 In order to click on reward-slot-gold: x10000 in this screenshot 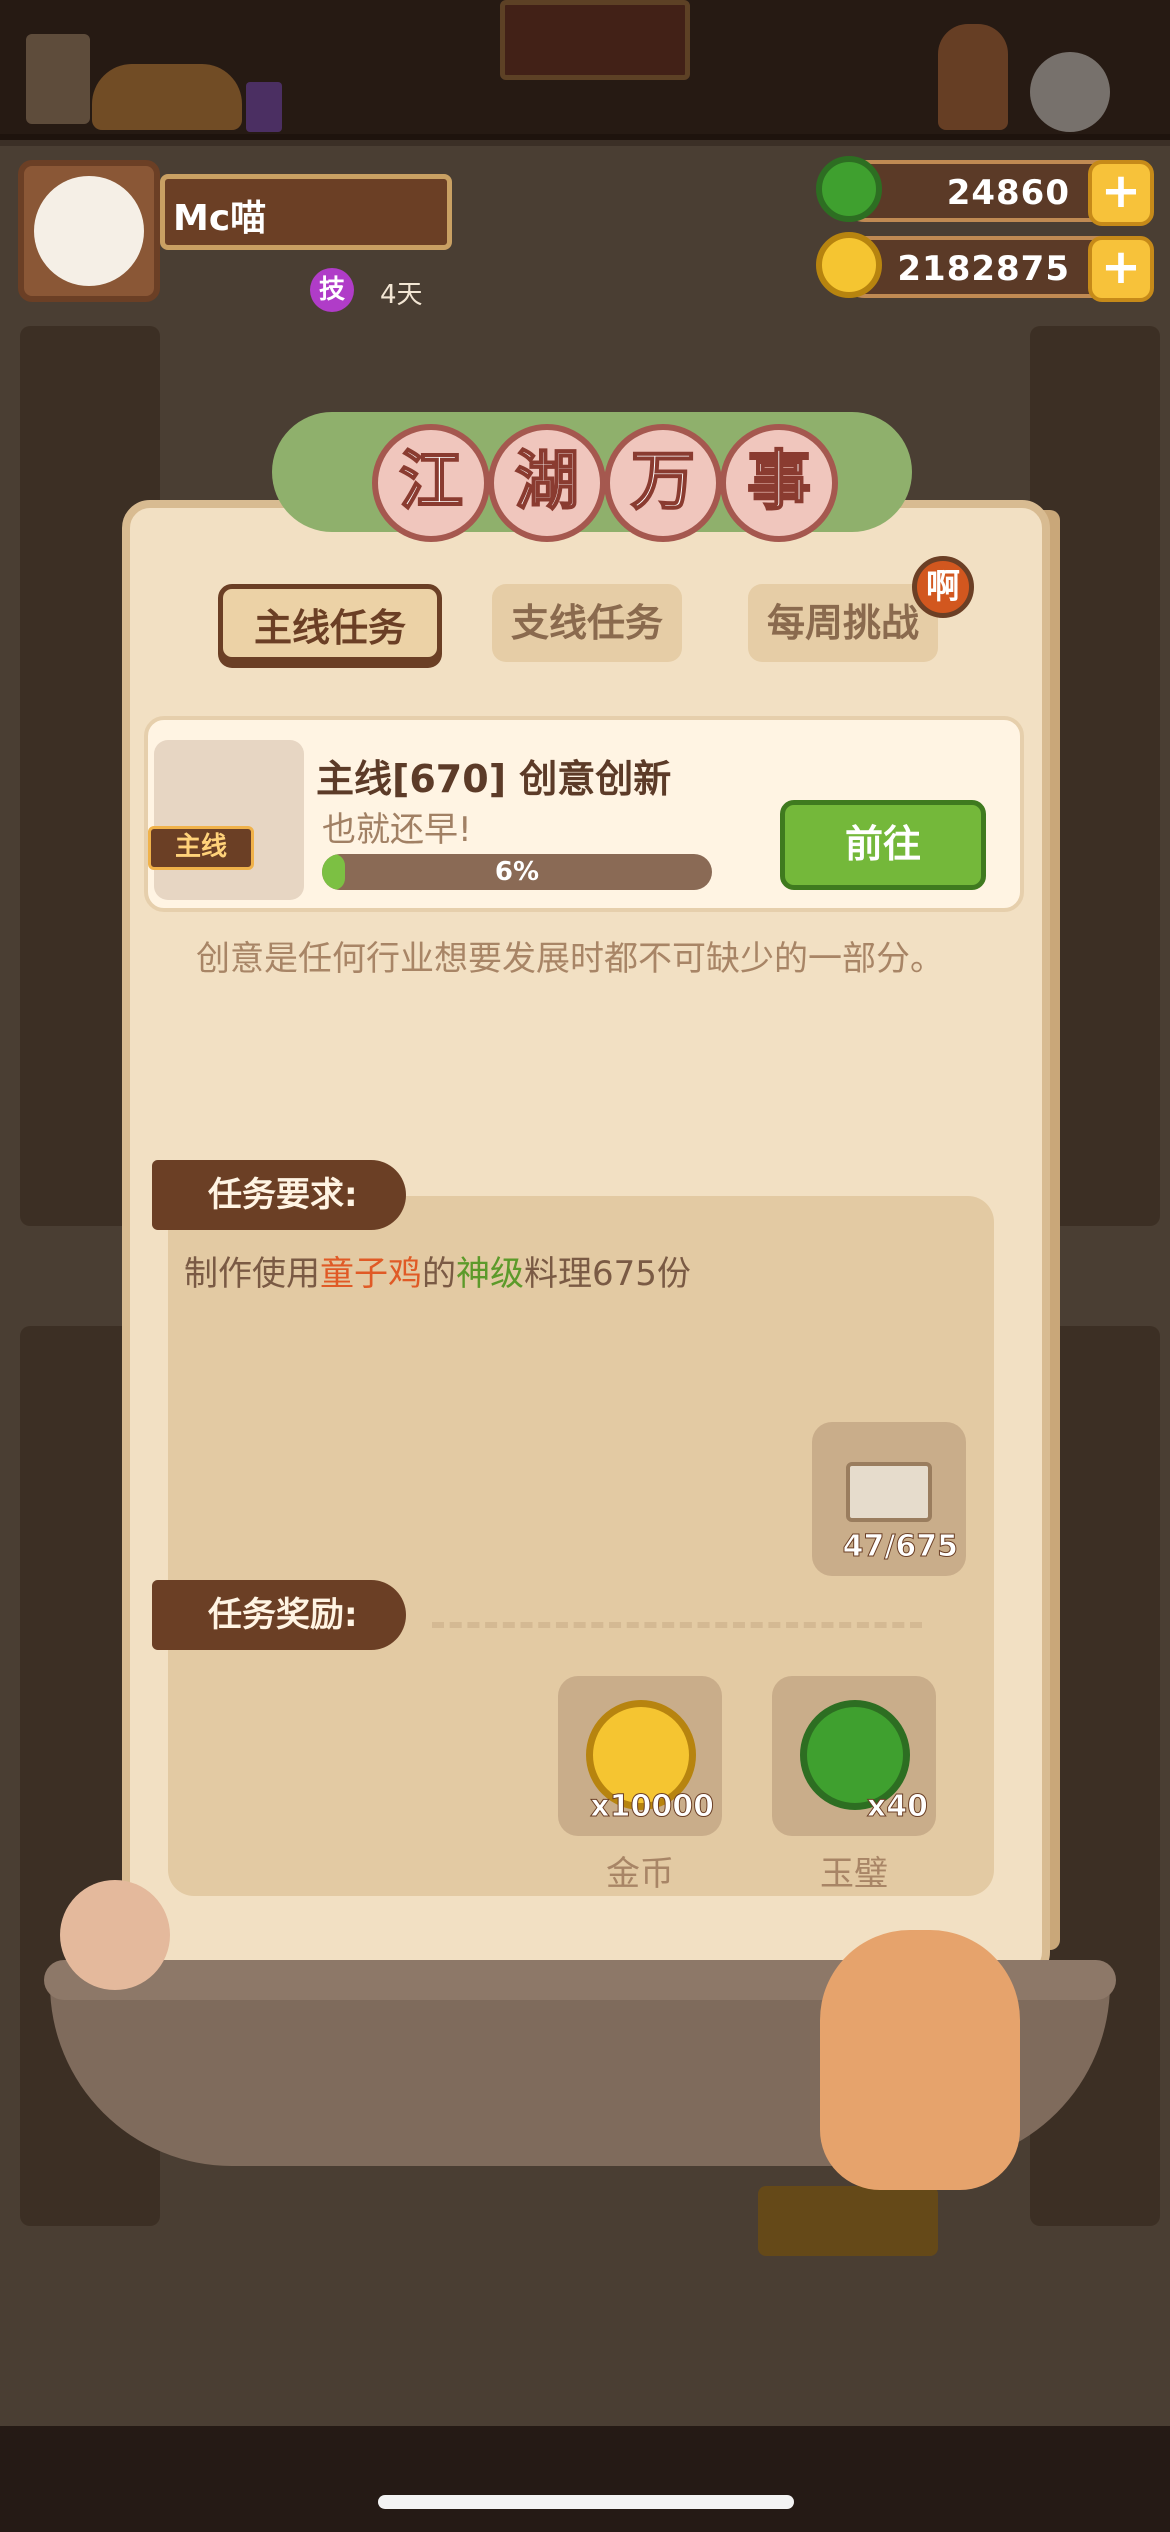, I will do `click(640, 1756)`.